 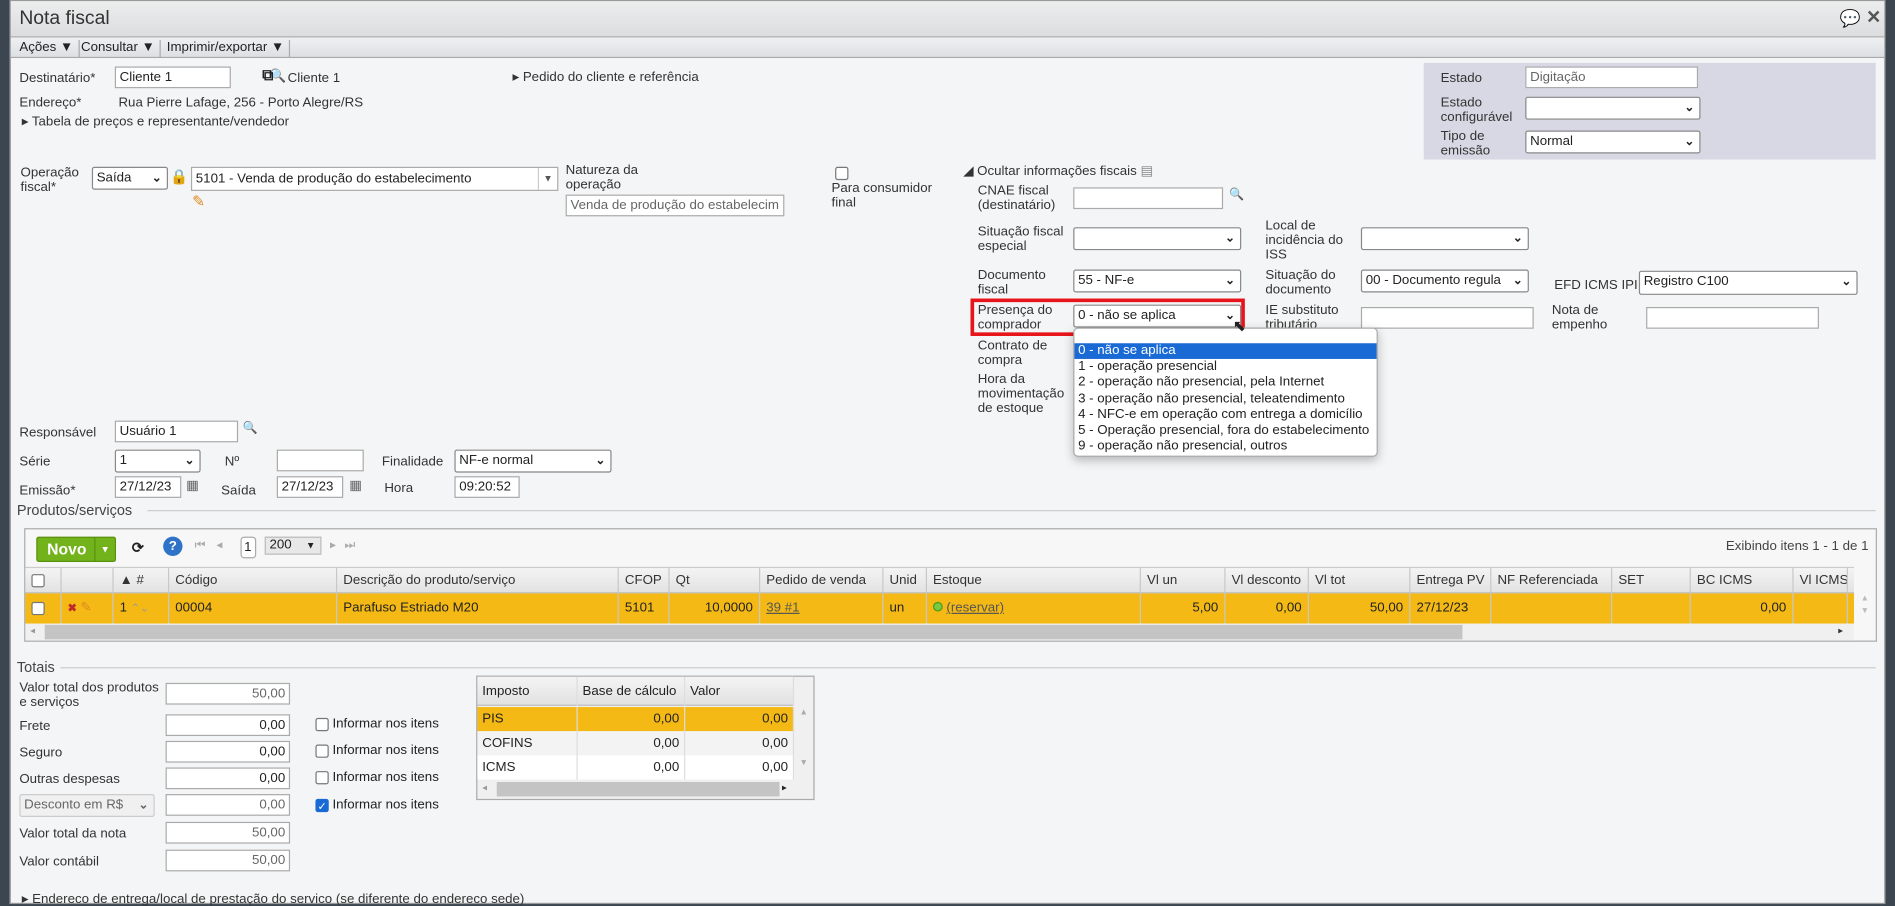 I want to click on comment-icon: 💬, so click(x=1849, y=18).